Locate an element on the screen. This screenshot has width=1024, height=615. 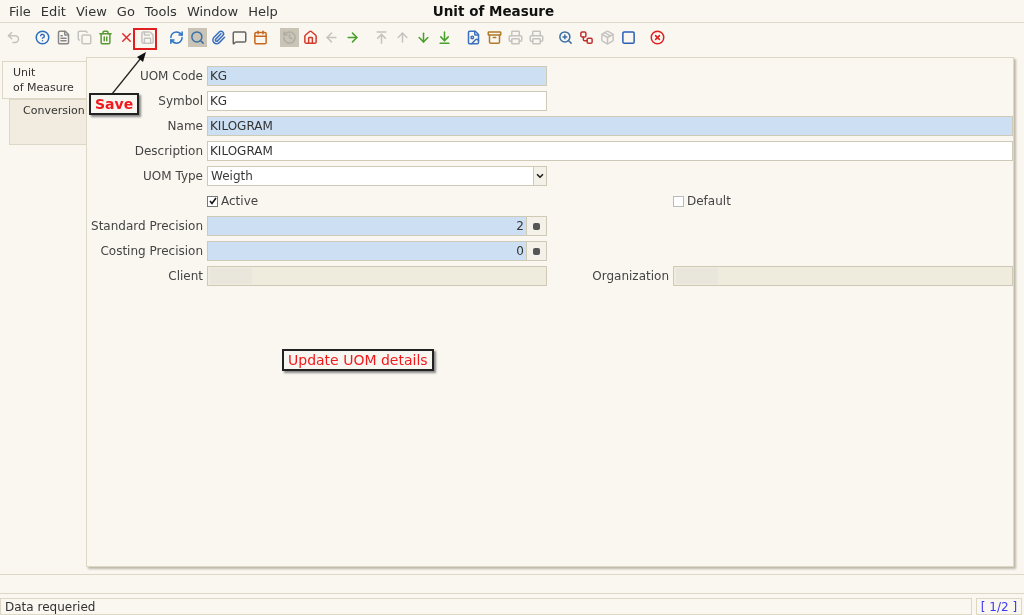
package-icon is located at coordinates (607, 37).